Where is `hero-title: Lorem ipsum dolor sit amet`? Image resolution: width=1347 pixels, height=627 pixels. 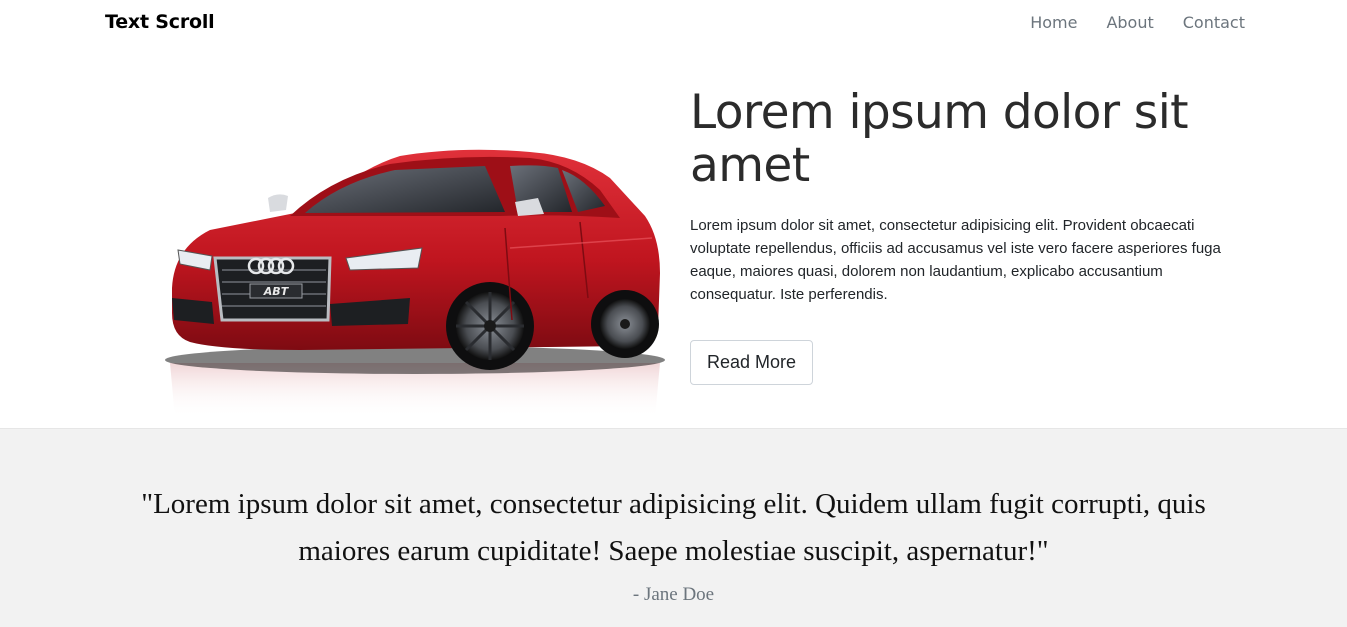
hero-title: Lorem ipsum dolor sit amet is located at coordinates (939, 139).